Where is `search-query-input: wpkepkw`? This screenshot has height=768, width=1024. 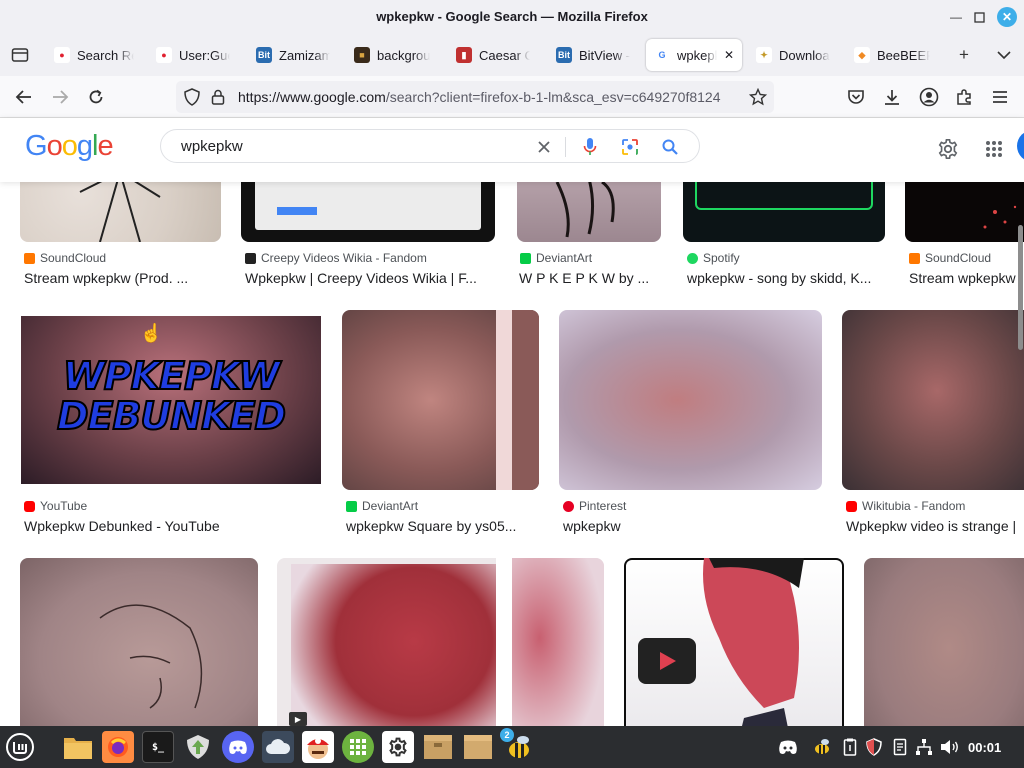 search-query-input: wpkepkw is located at coordinates (212, 146).